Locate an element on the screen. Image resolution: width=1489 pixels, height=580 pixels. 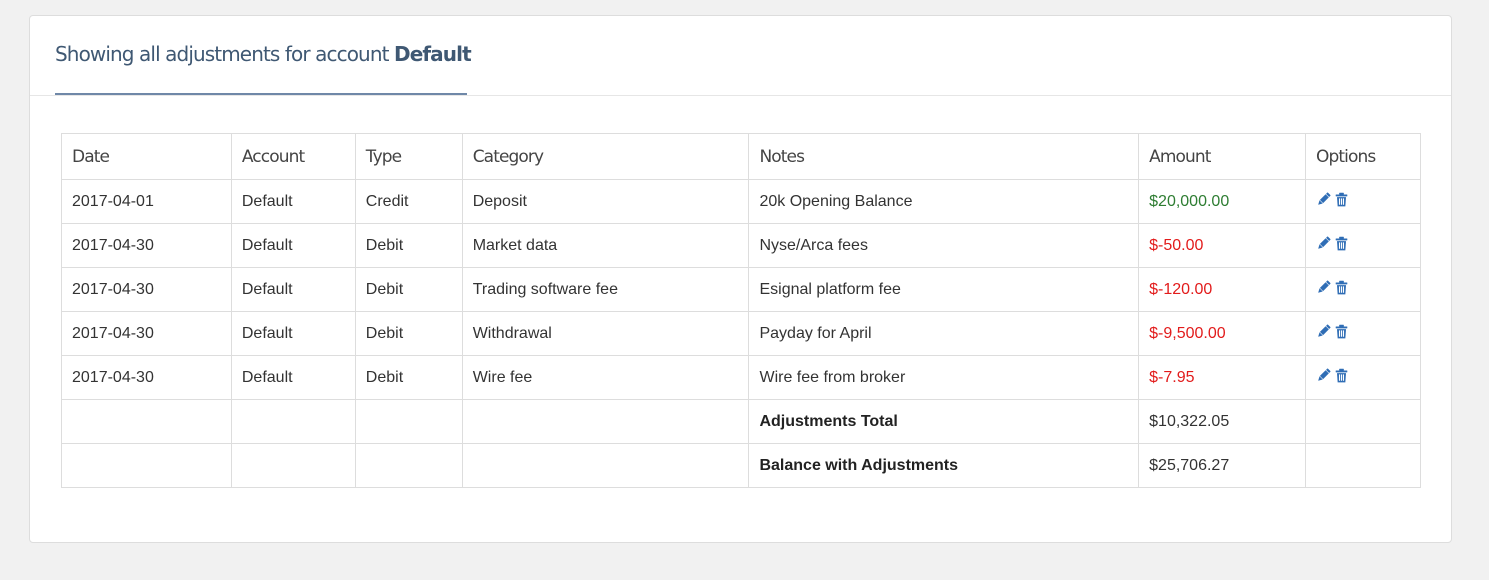
header-amount: Amount is located at coordinates (1222, 156).